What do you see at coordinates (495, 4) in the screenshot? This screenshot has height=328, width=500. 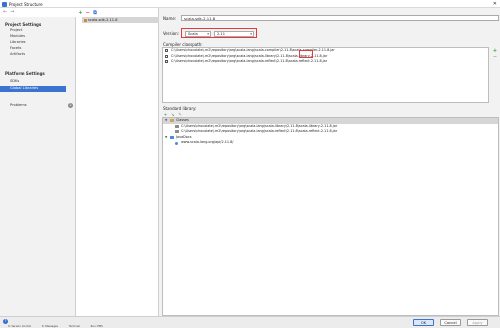 I see `close-icon: ✕` at bounding box center [495, 4].